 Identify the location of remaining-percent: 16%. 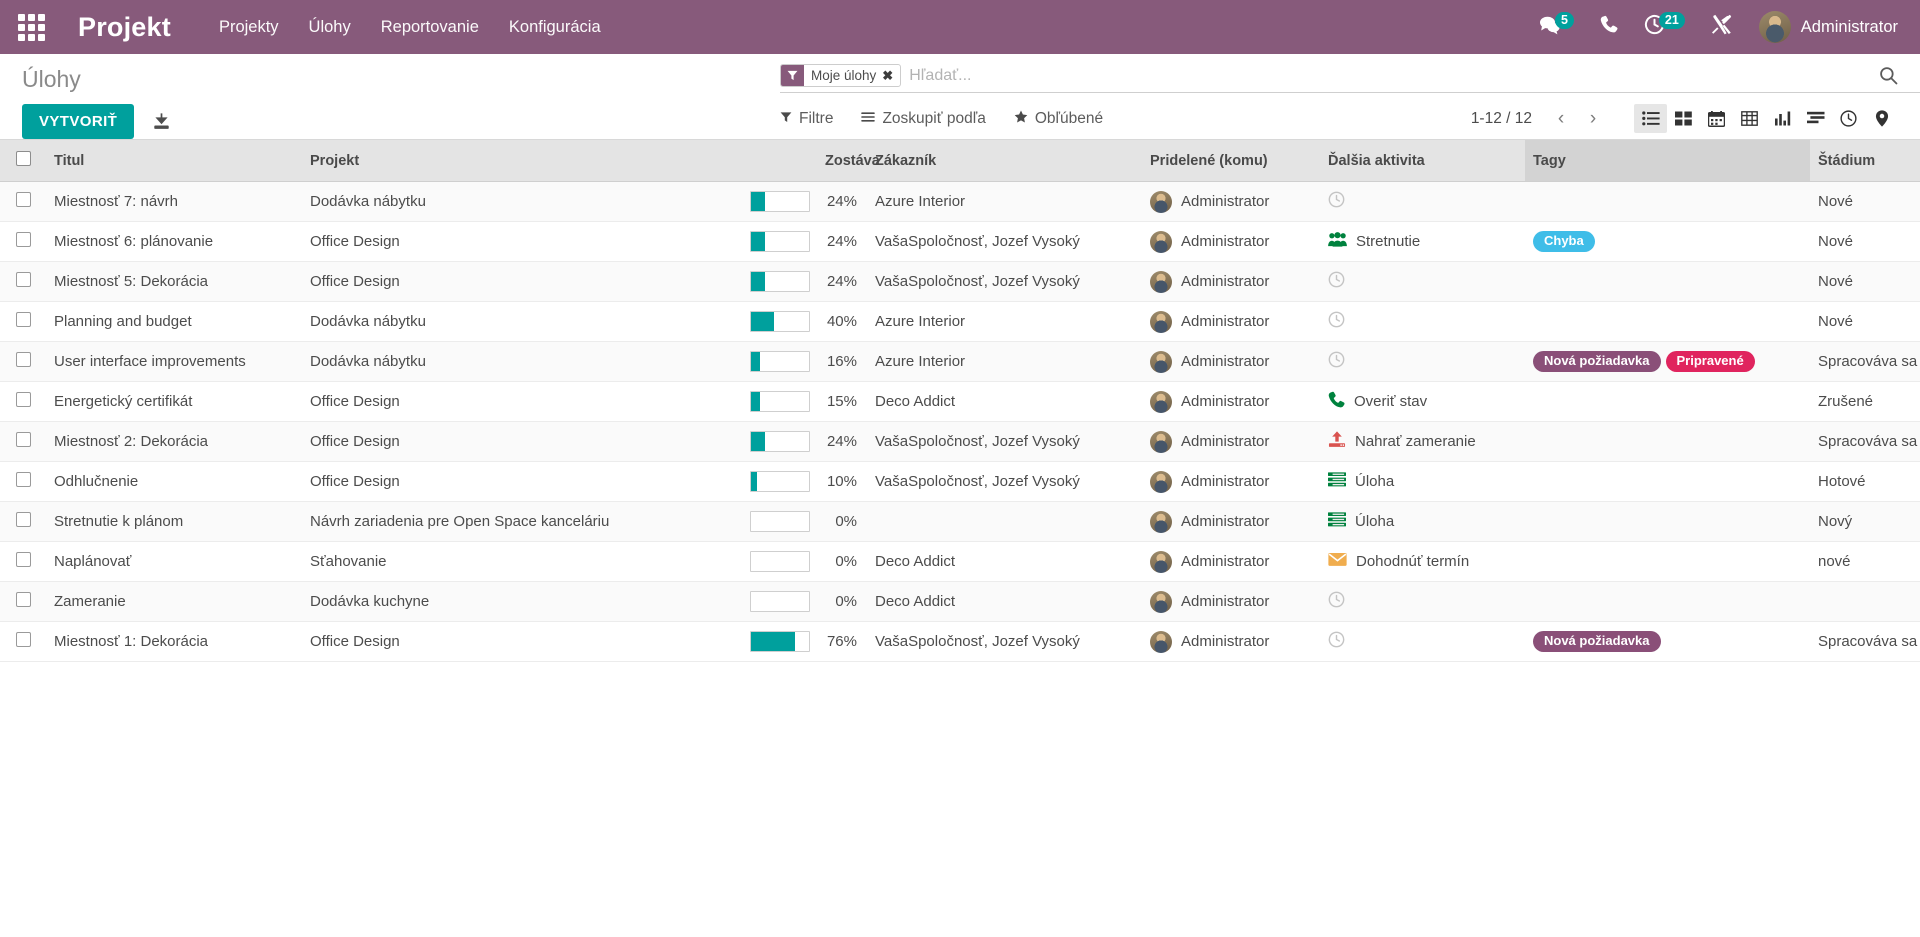
(841, 361).